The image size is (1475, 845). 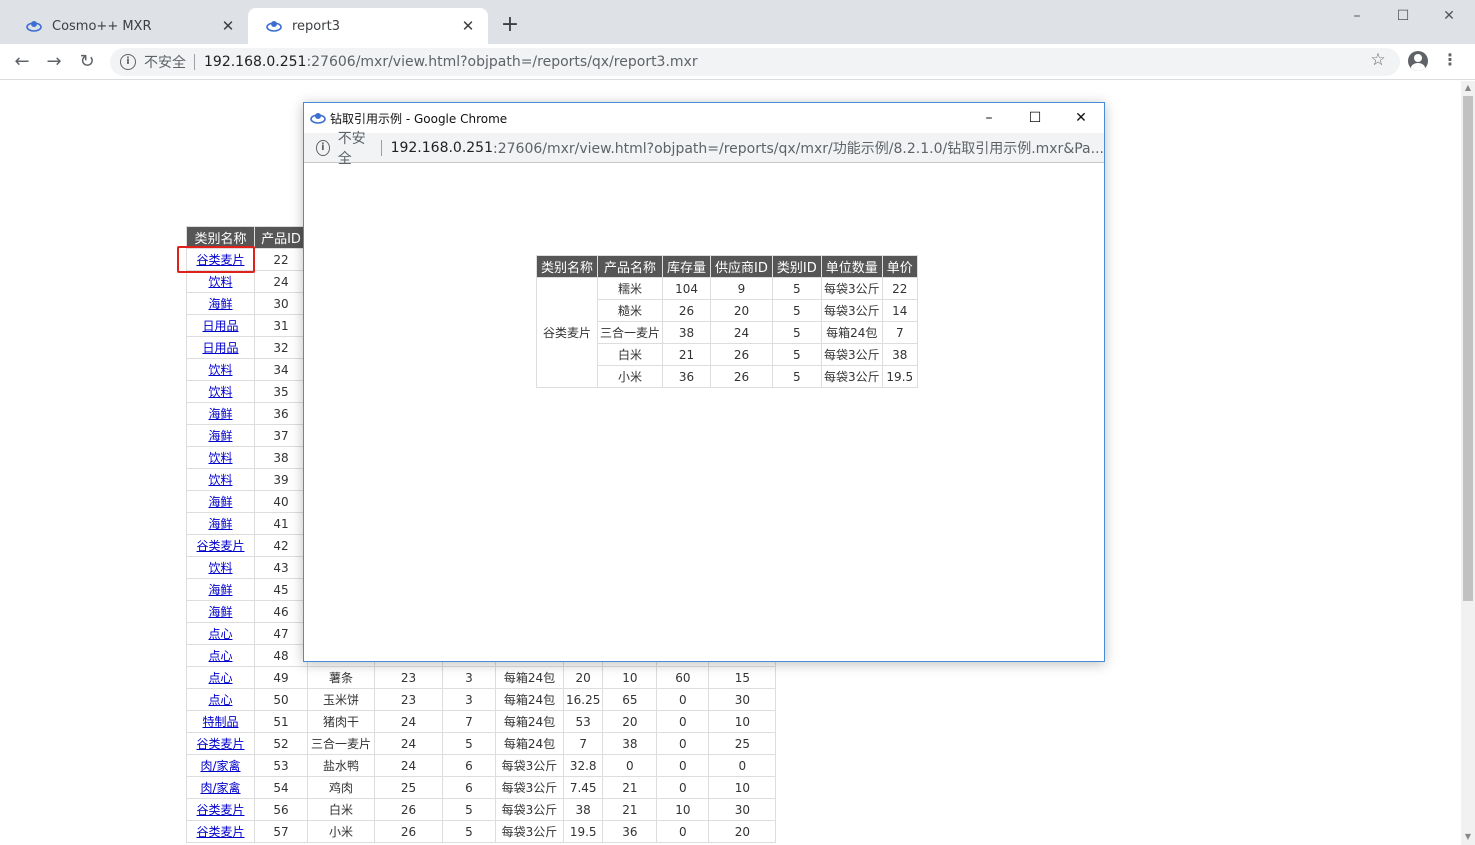 What do you see at coordinates (851, 332) in the screenshot?
I see `table-cell: 每箱24包` at bounding box center [851, 332].